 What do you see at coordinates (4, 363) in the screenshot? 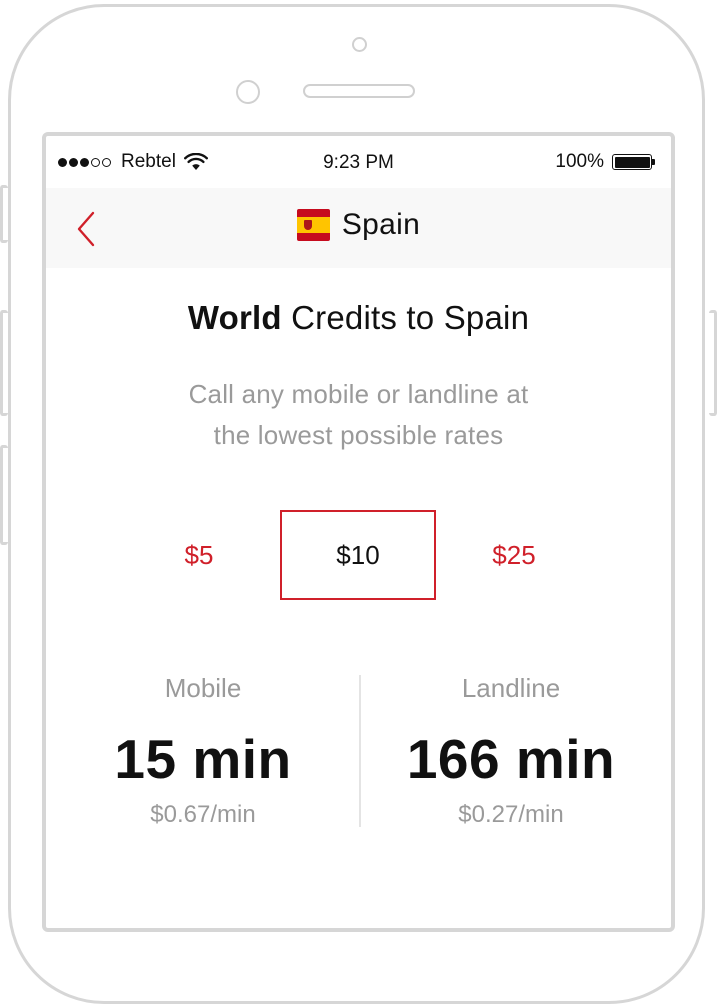
I see `volume-up-button` at bounding box center [4, 363].